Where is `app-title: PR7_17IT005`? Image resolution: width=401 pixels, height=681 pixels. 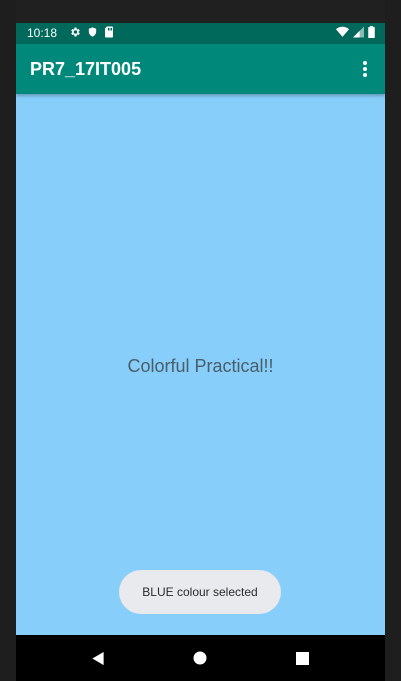 app-title: PR7_17IT005 is located at coordinates (86, 69).